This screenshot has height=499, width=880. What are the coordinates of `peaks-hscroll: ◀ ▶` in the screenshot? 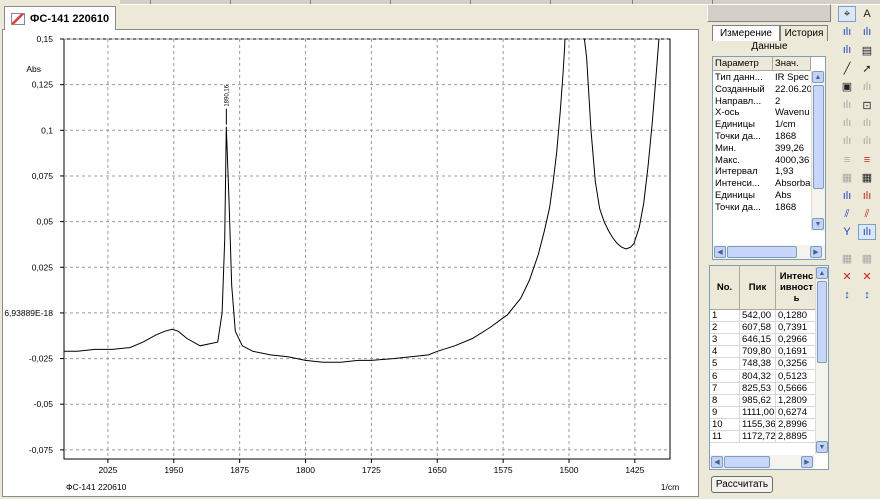 It's located at (762, 462).